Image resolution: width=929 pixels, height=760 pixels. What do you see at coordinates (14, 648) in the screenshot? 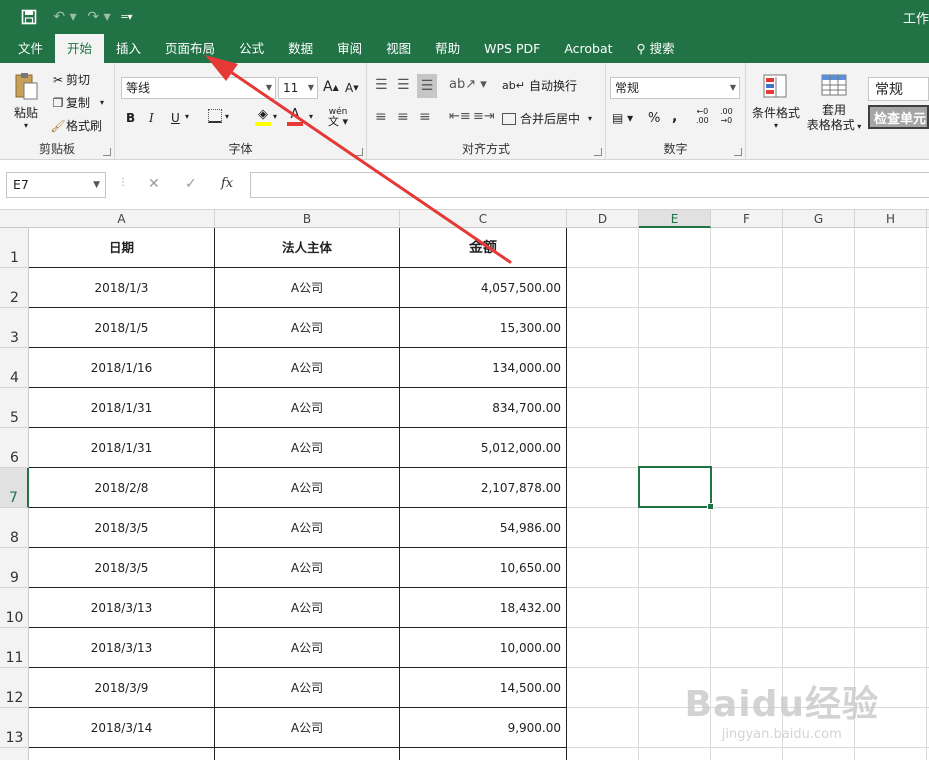
I see `row-header-11: 11` at bounding box center [14, 648].